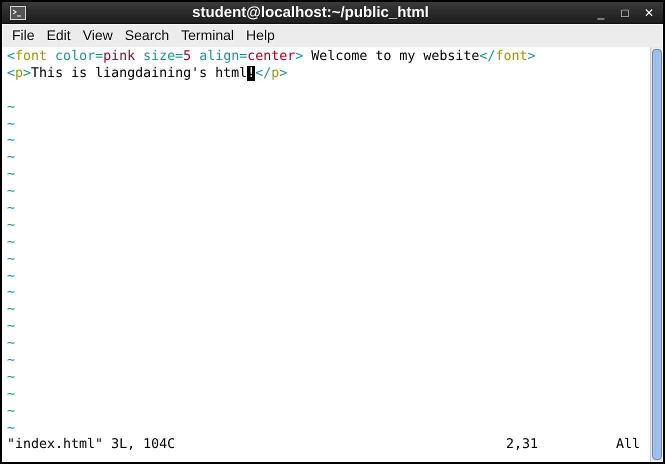 The height and width of the screenshot is (464, 665). What do you see at coordinates (649, 13) in the screenshot?
I see `close-button: ✕` at bounding box center [649, 13].